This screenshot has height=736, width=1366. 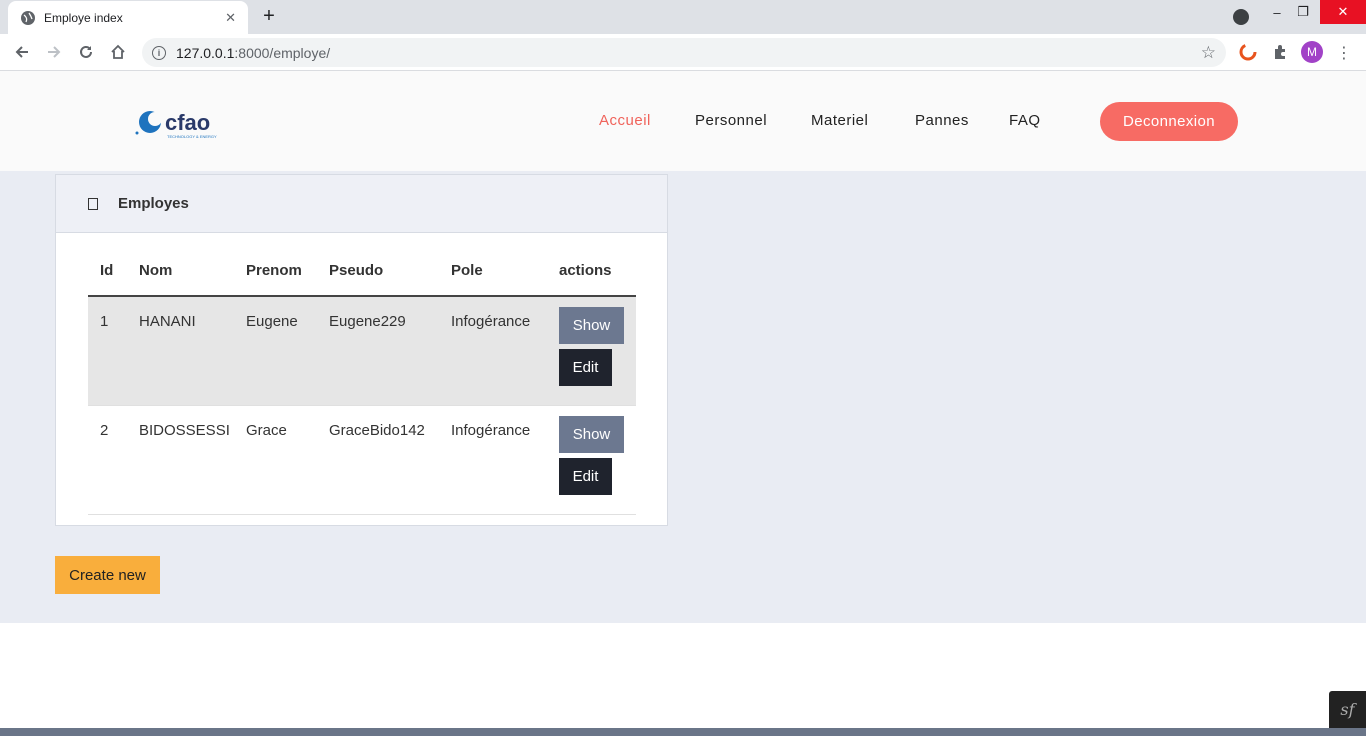 What do you see at coordinates (1280, 52) in the screenshot?
I see `puzzle-icon` at bounding box center [1280, 52].